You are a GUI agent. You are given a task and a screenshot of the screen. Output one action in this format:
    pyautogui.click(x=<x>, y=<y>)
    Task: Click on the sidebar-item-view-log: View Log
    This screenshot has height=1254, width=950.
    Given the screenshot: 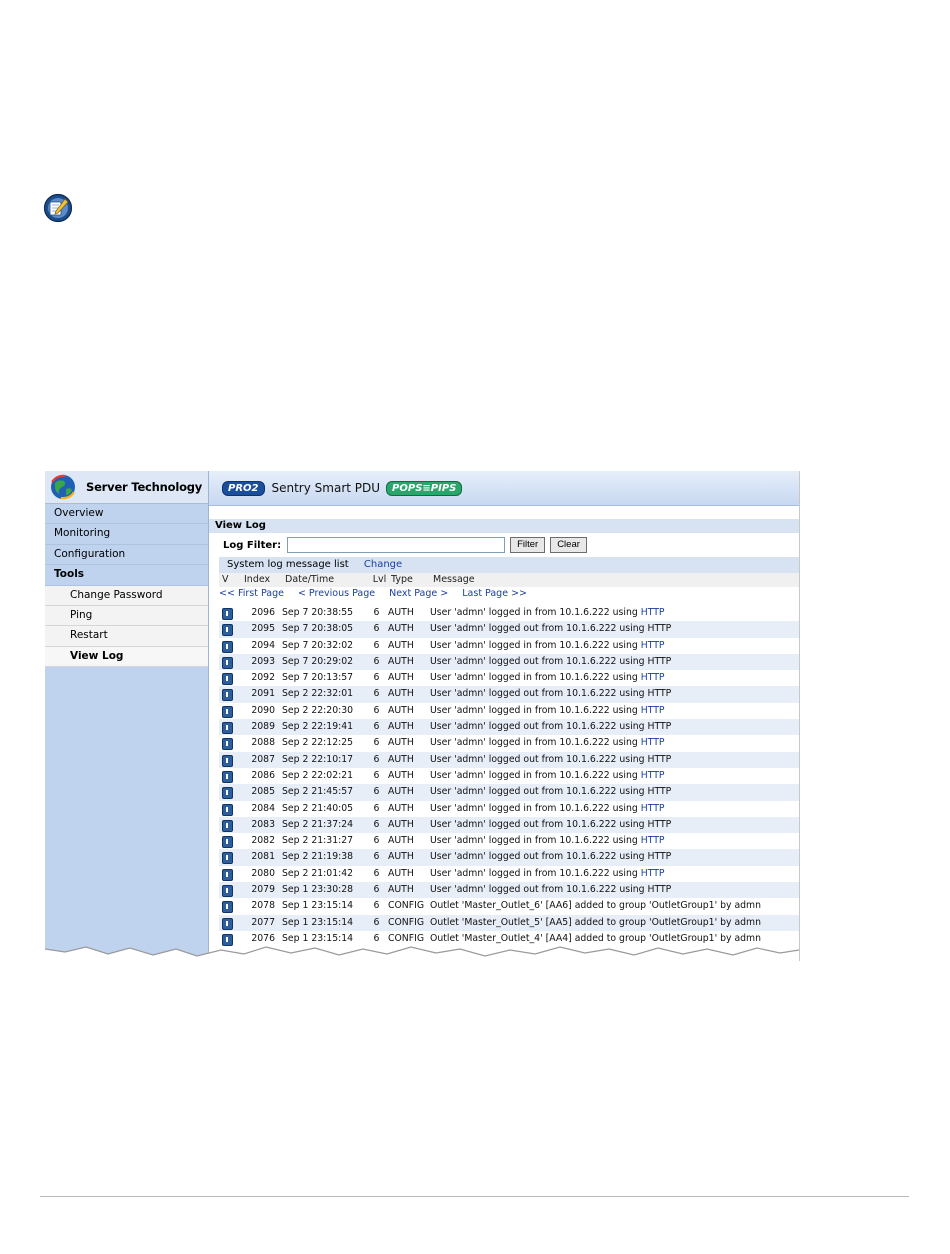 What is the action you would take?
    pyautogui.click(x=126, y=657)
    